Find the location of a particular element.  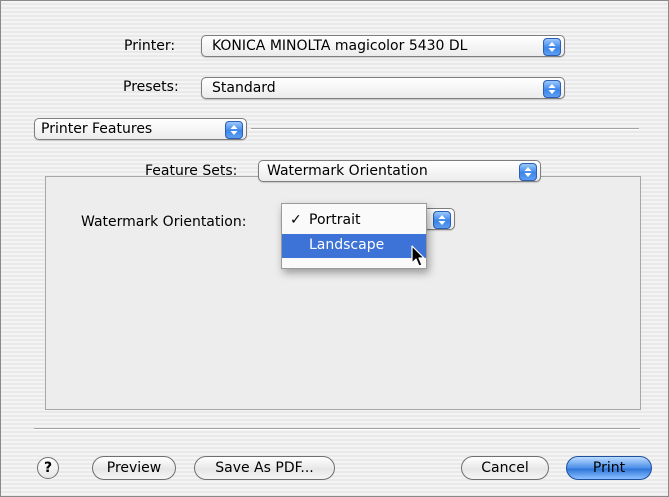

panel-selector-popup: Printer Features is located at coordinates (140, 129).